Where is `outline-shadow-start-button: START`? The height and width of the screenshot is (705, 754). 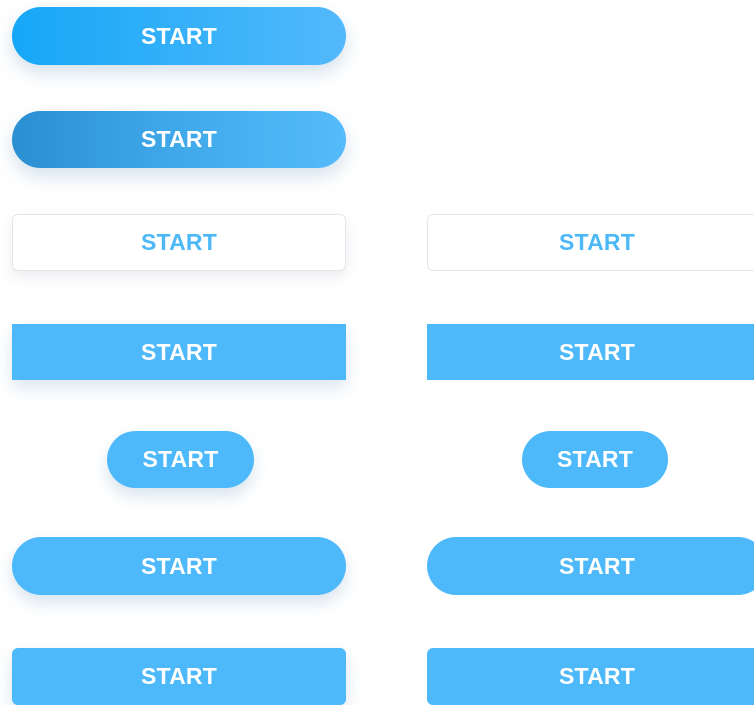
outline-shadow-start-button: START is located at coordinates (179, 242).